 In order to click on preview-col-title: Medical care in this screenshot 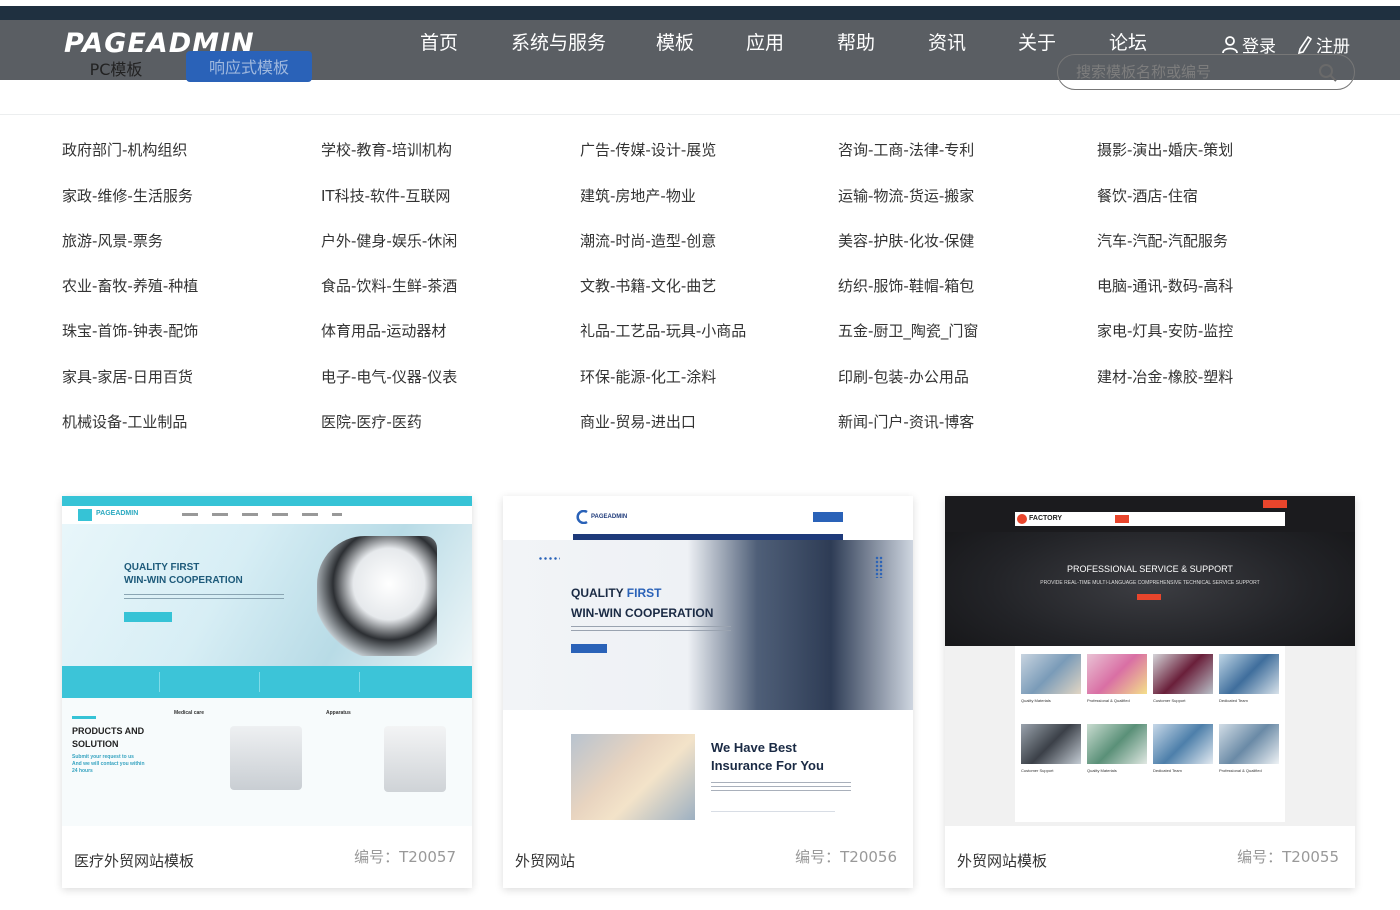, I will do `click(189, 713)`.